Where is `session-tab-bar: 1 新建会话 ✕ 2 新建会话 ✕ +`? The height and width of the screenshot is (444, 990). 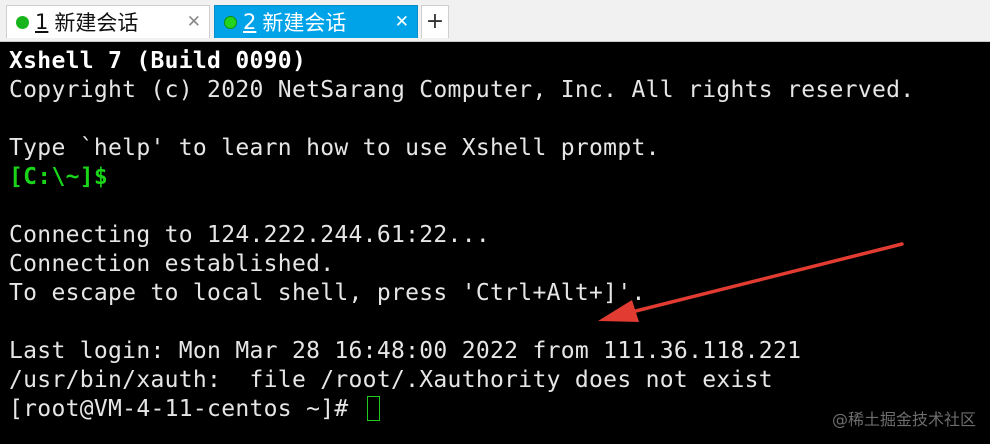 session-tab-bar: 1 新建会话 ✕ 2 新建会话 ✕ + is located at coordinates (495, 21).